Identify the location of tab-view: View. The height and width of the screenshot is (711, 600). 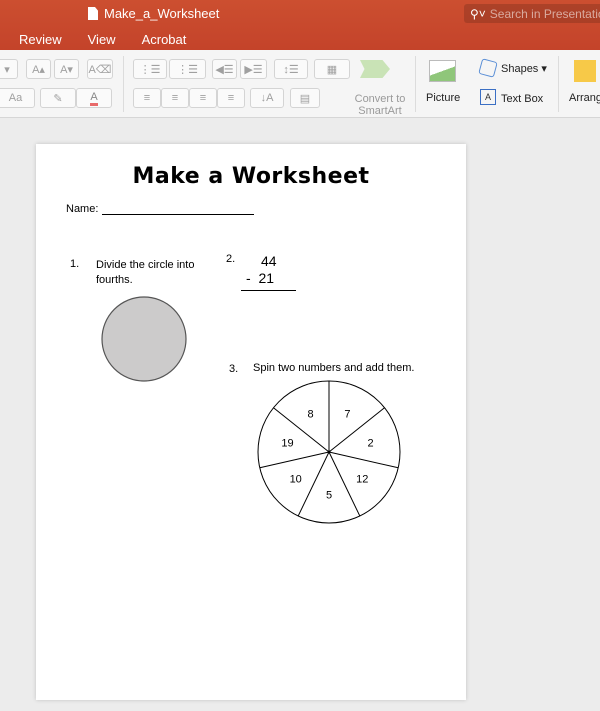
(102, 39).